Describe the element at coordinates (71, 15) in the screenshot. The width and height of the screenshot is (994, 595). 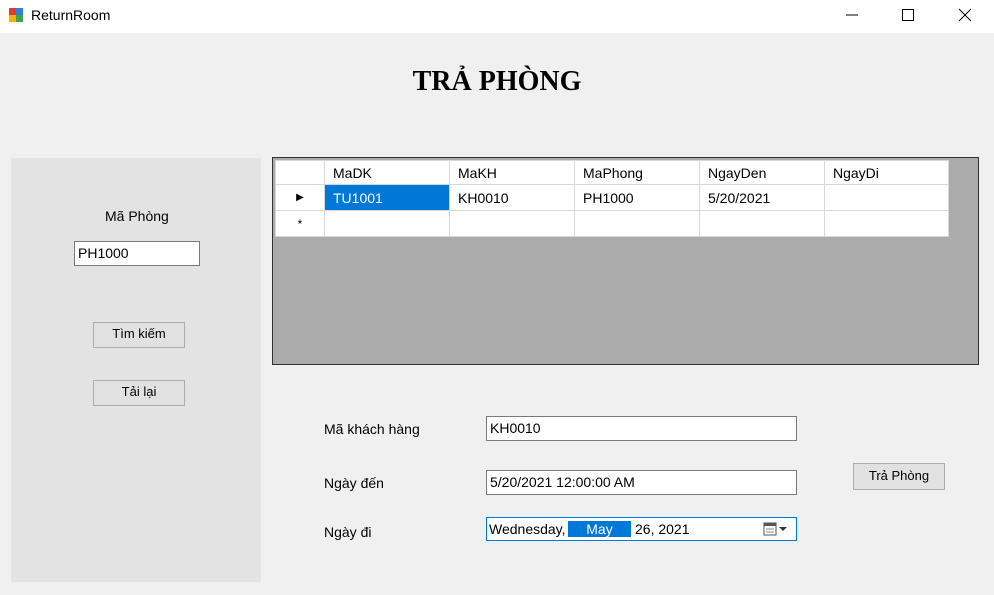
I see `window-title: ReturnRoom` at that location.